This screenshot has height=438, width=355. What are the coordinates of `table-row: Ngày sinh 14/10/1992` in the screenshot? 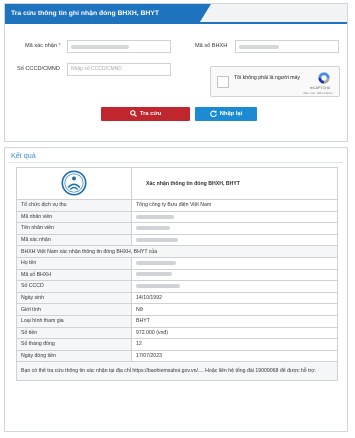 It's located at (177, 298).